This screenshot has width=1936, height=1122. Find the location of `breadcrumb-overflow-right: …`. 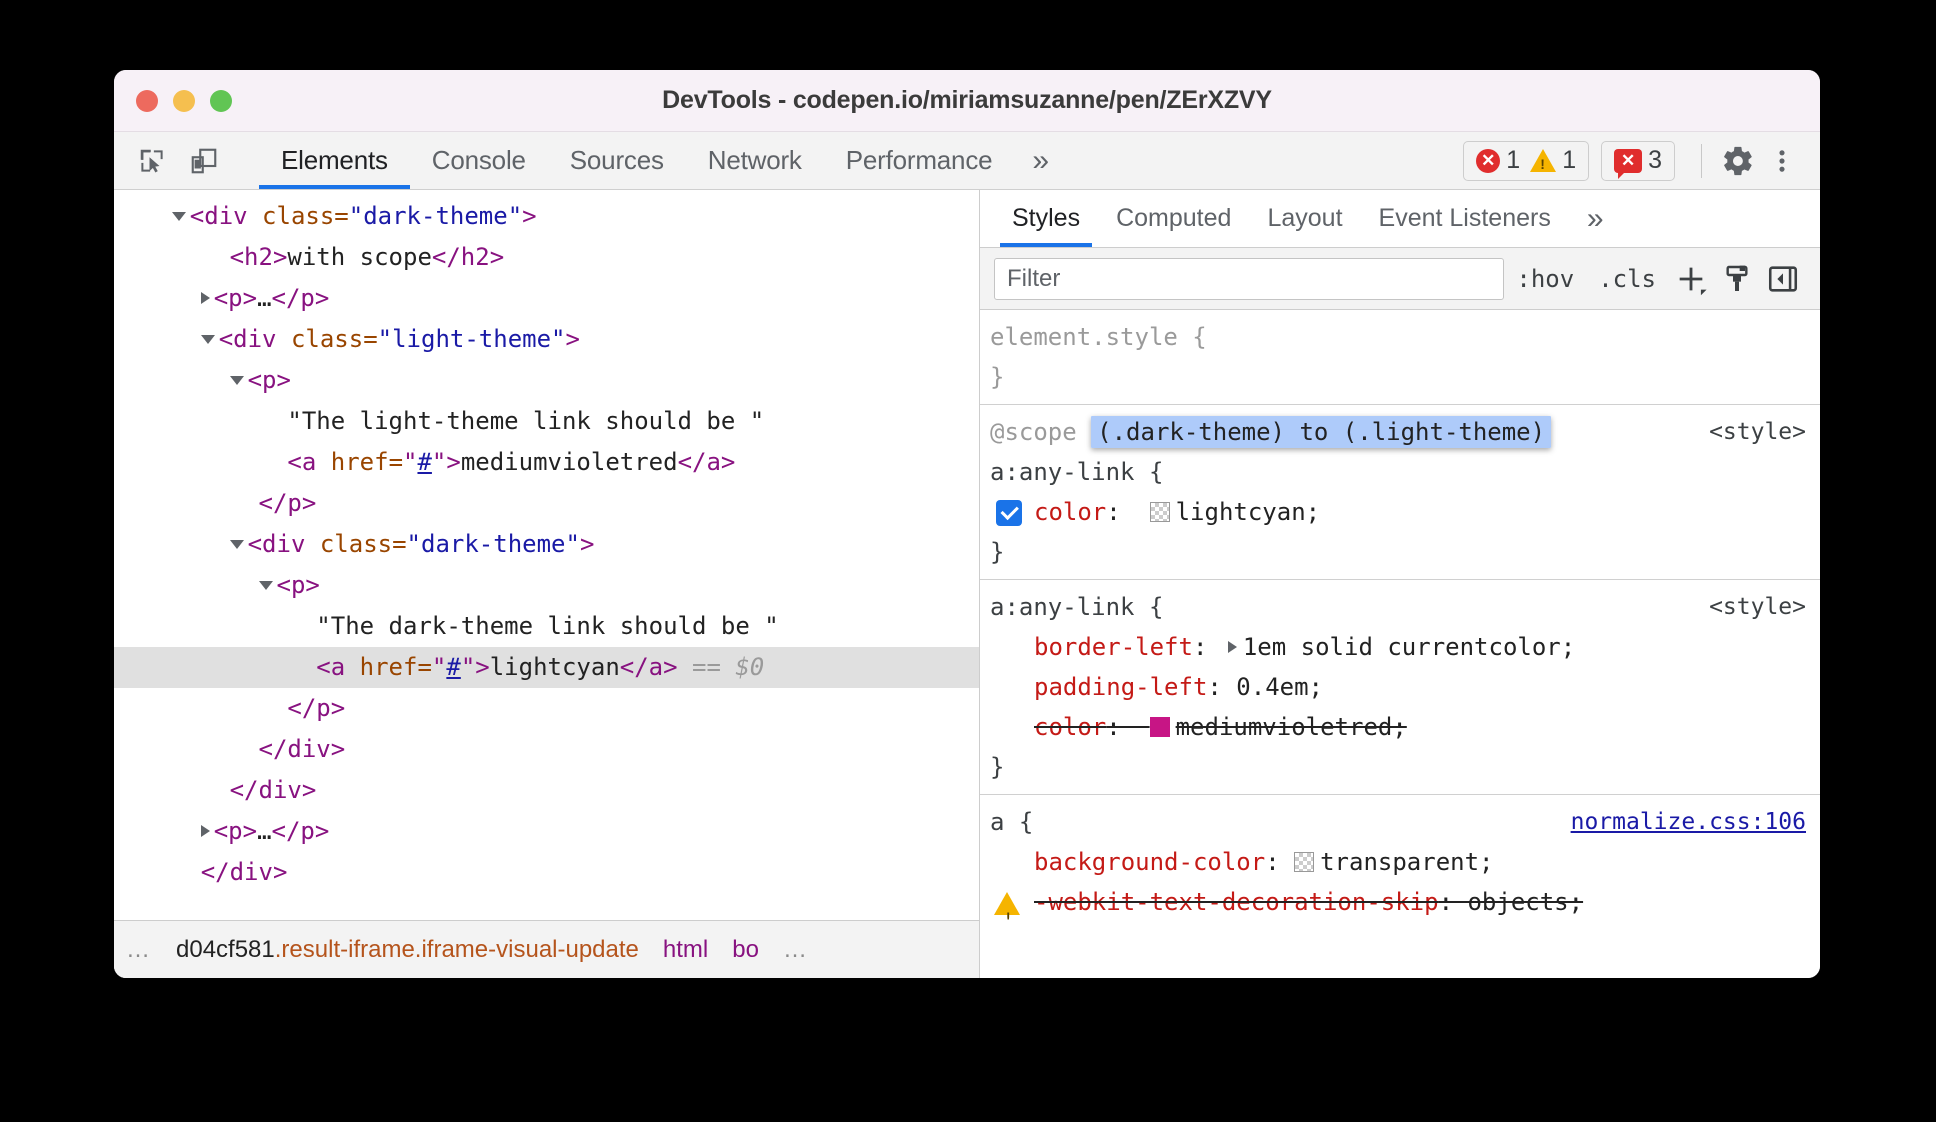

breadcrumb-overflow-right: … is located at coordinates (796, 949).